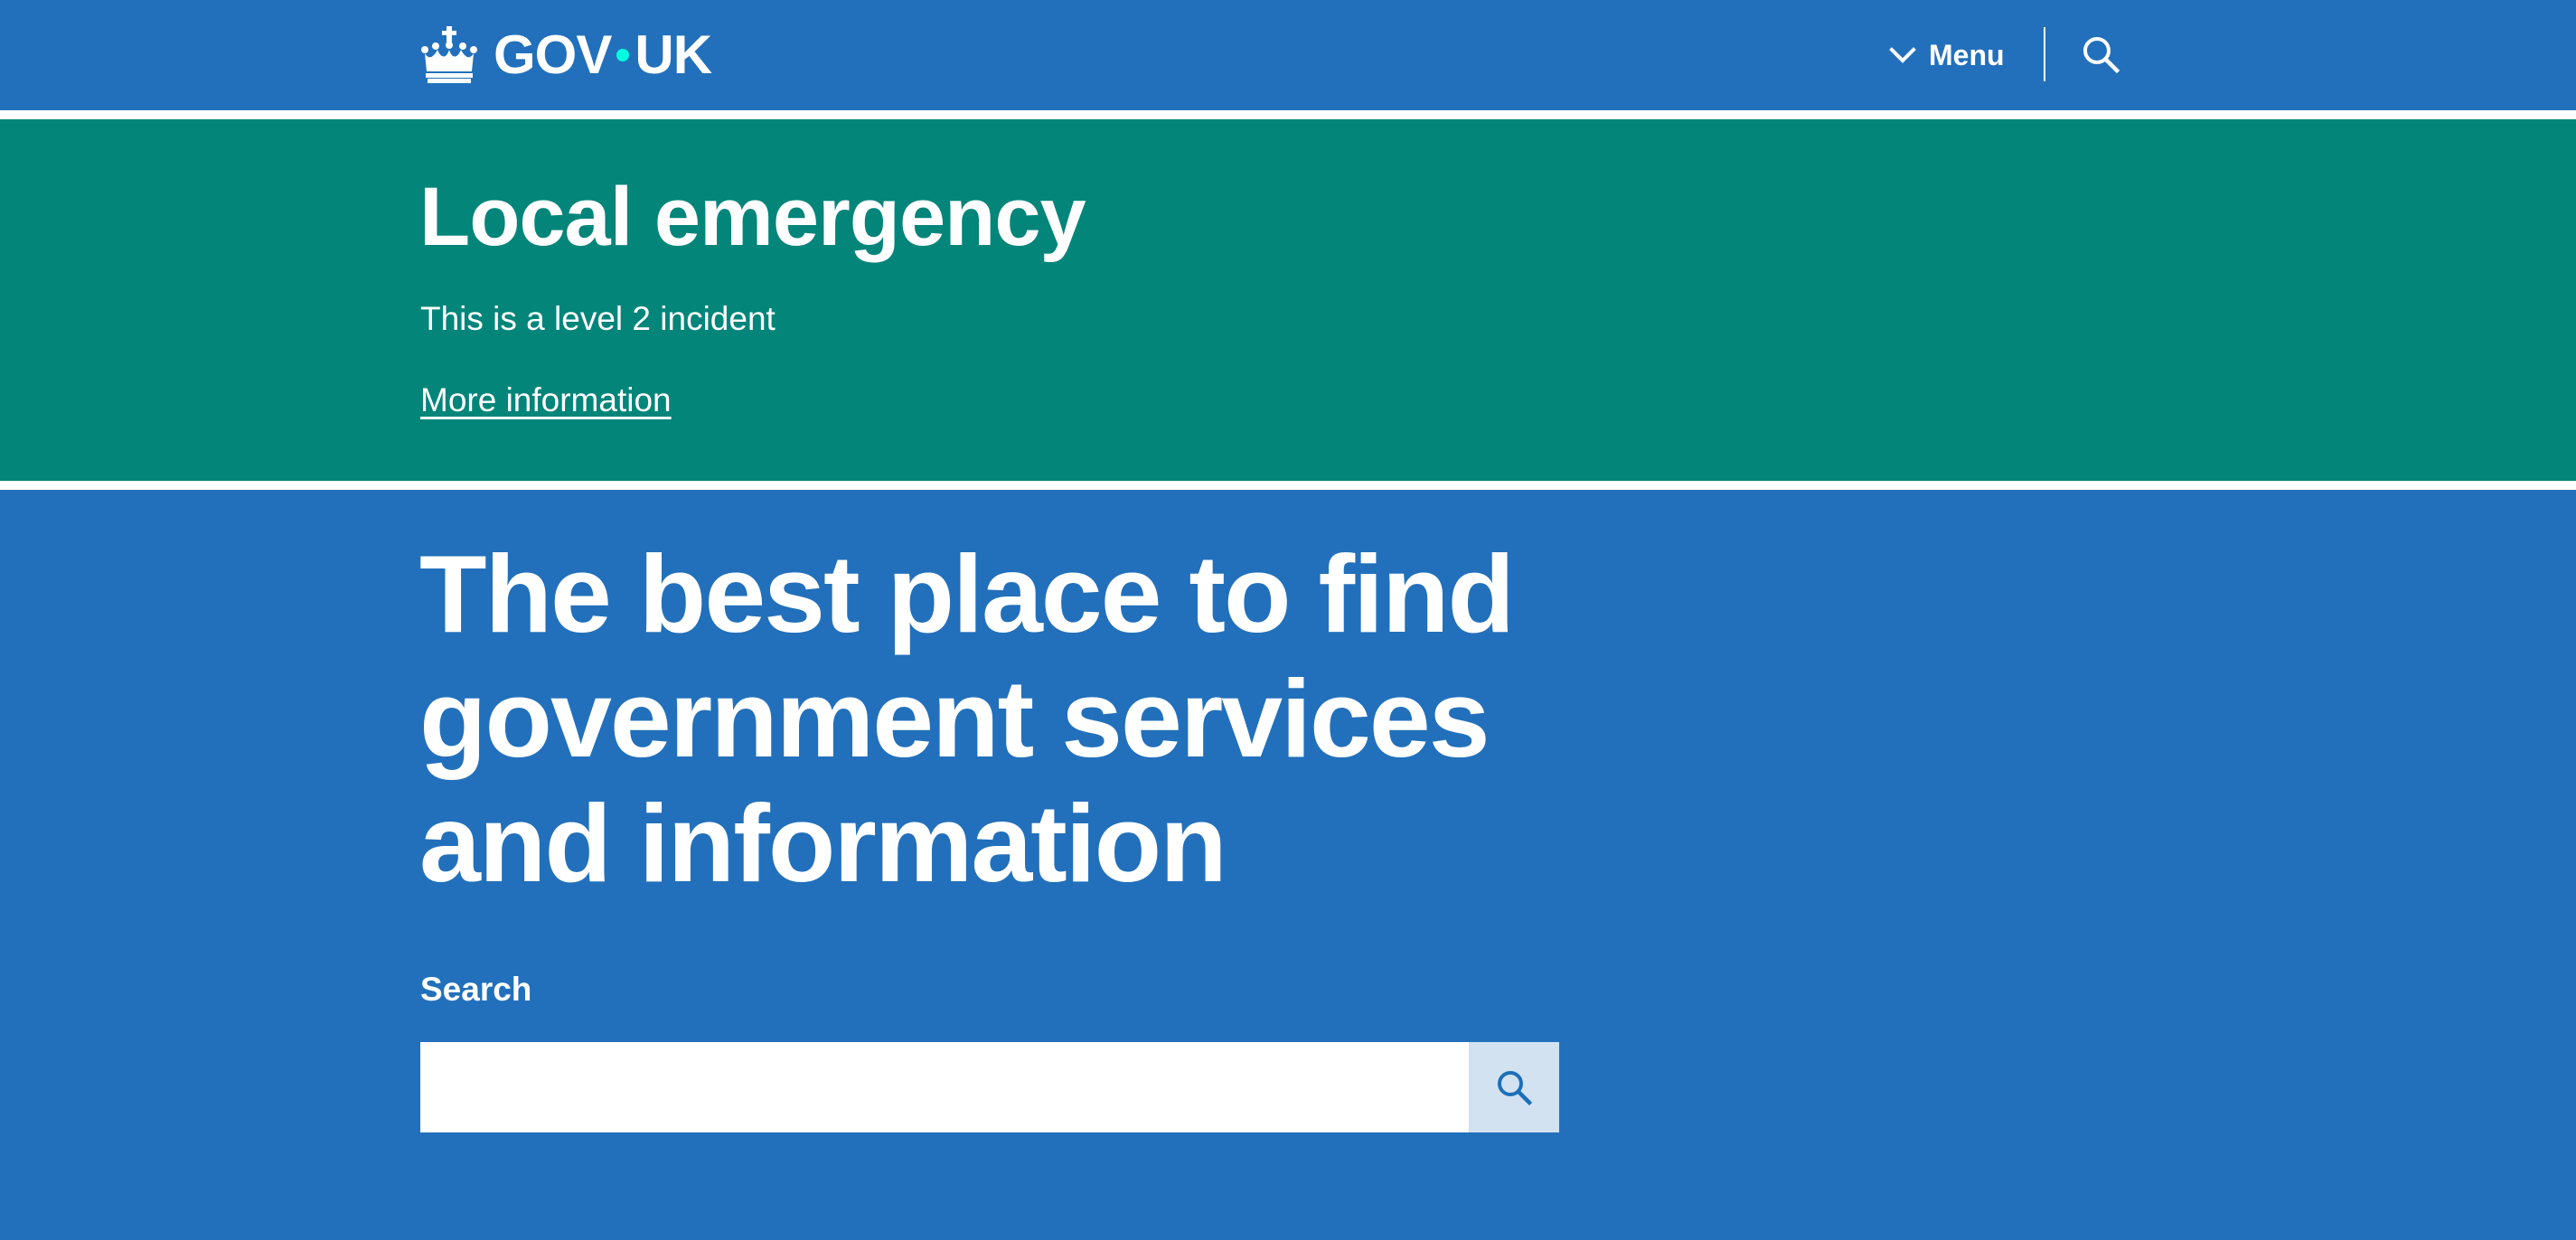 The width and height of the screenshot is (2576, 1240). I want to click on emergency-title: Local emergency, so click(752, 217).